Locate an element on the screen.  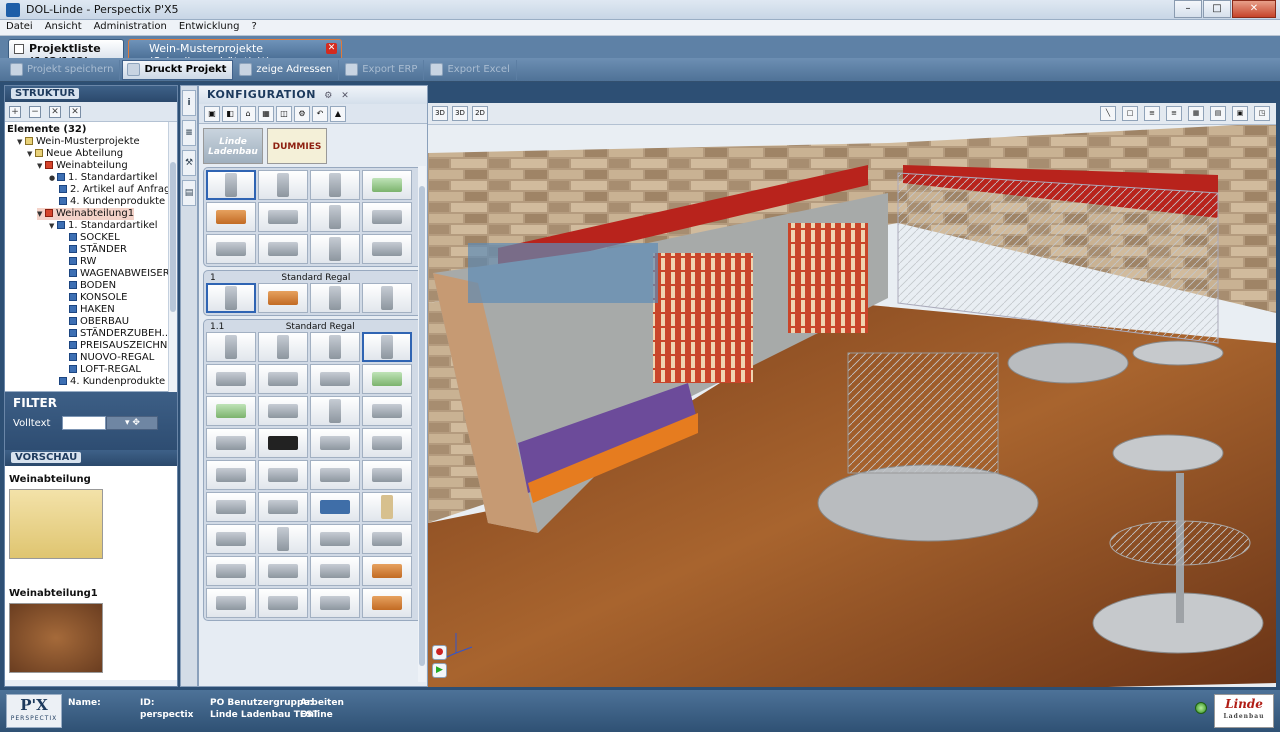
tab-warning-icon: ▲ is located at coordinates (338, 114).